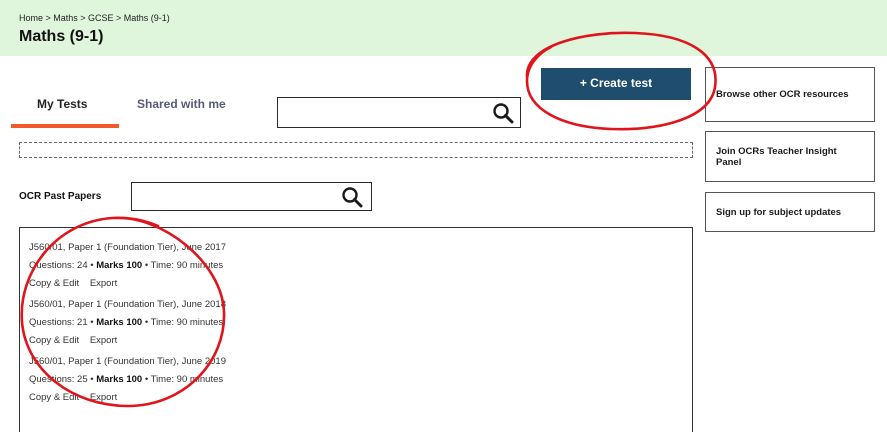  What do you see at coordinates (61, 379) in the screenshot?
I see `paper-questions: Questions: 25 •` at bounding box center [61, 379].